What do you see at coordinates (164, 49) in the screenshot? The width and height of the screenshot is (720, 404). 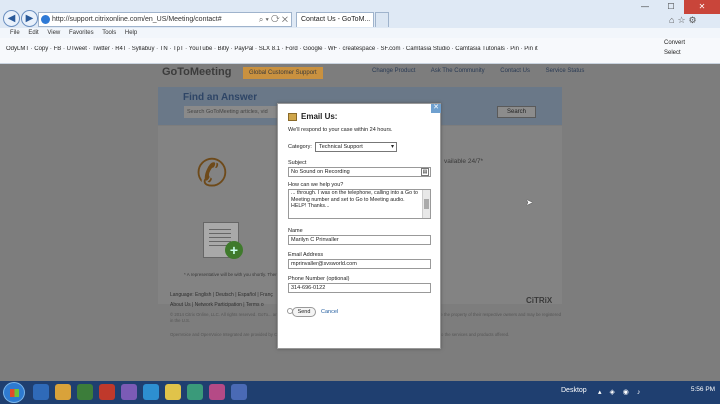 I see `fav-item: TN` at bounding box center [164, 49].